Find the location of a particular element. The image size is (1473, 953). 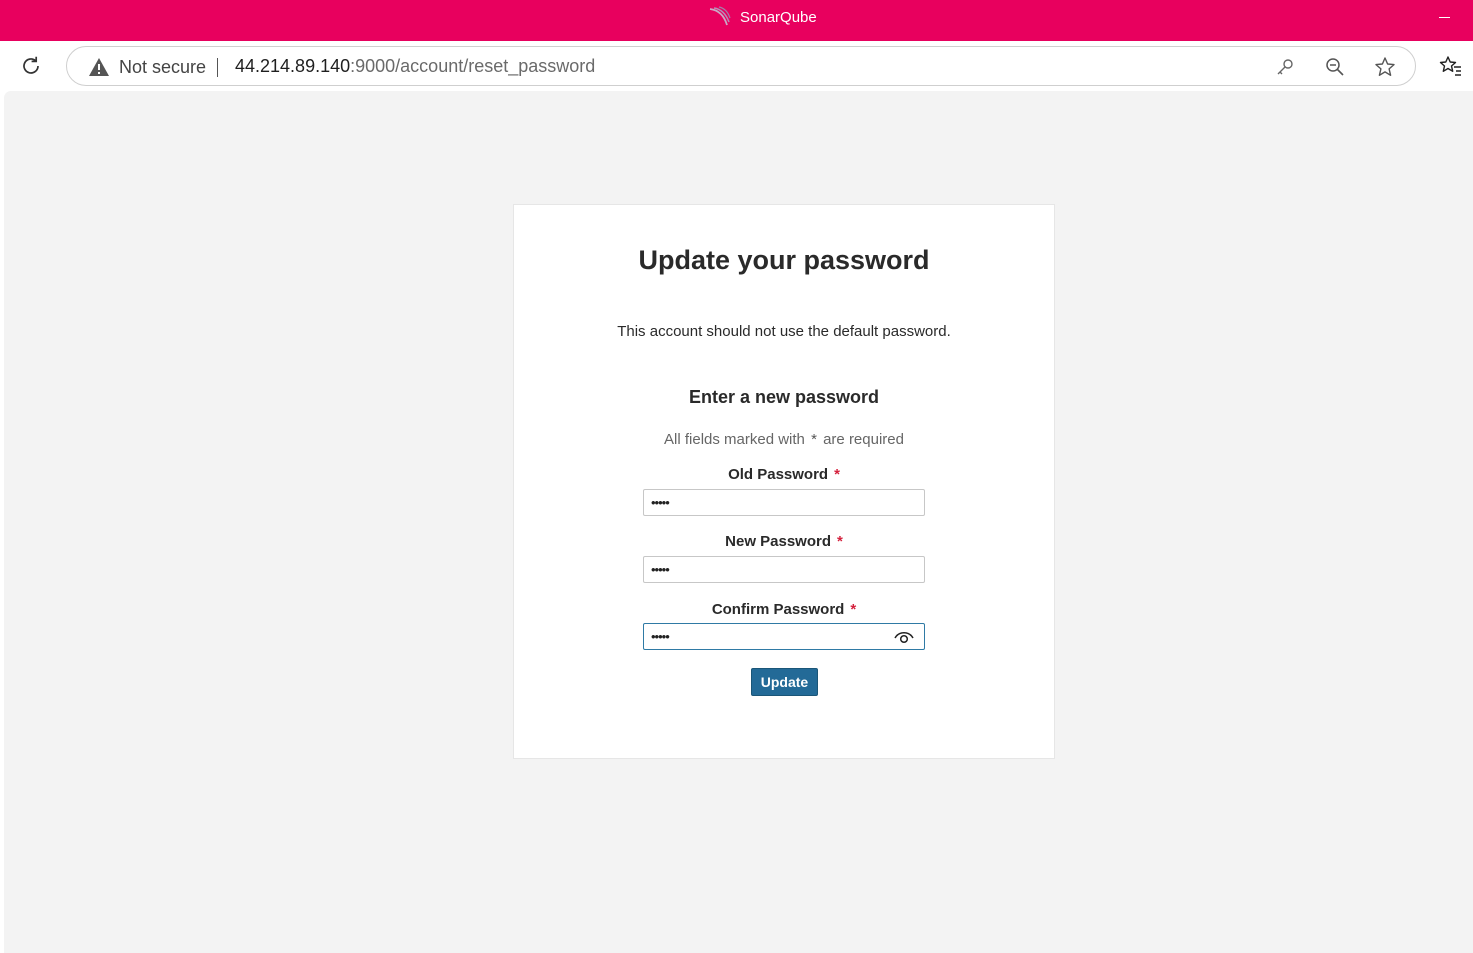

window-title-bar: SonarQube is located at coordinates (736, 20).